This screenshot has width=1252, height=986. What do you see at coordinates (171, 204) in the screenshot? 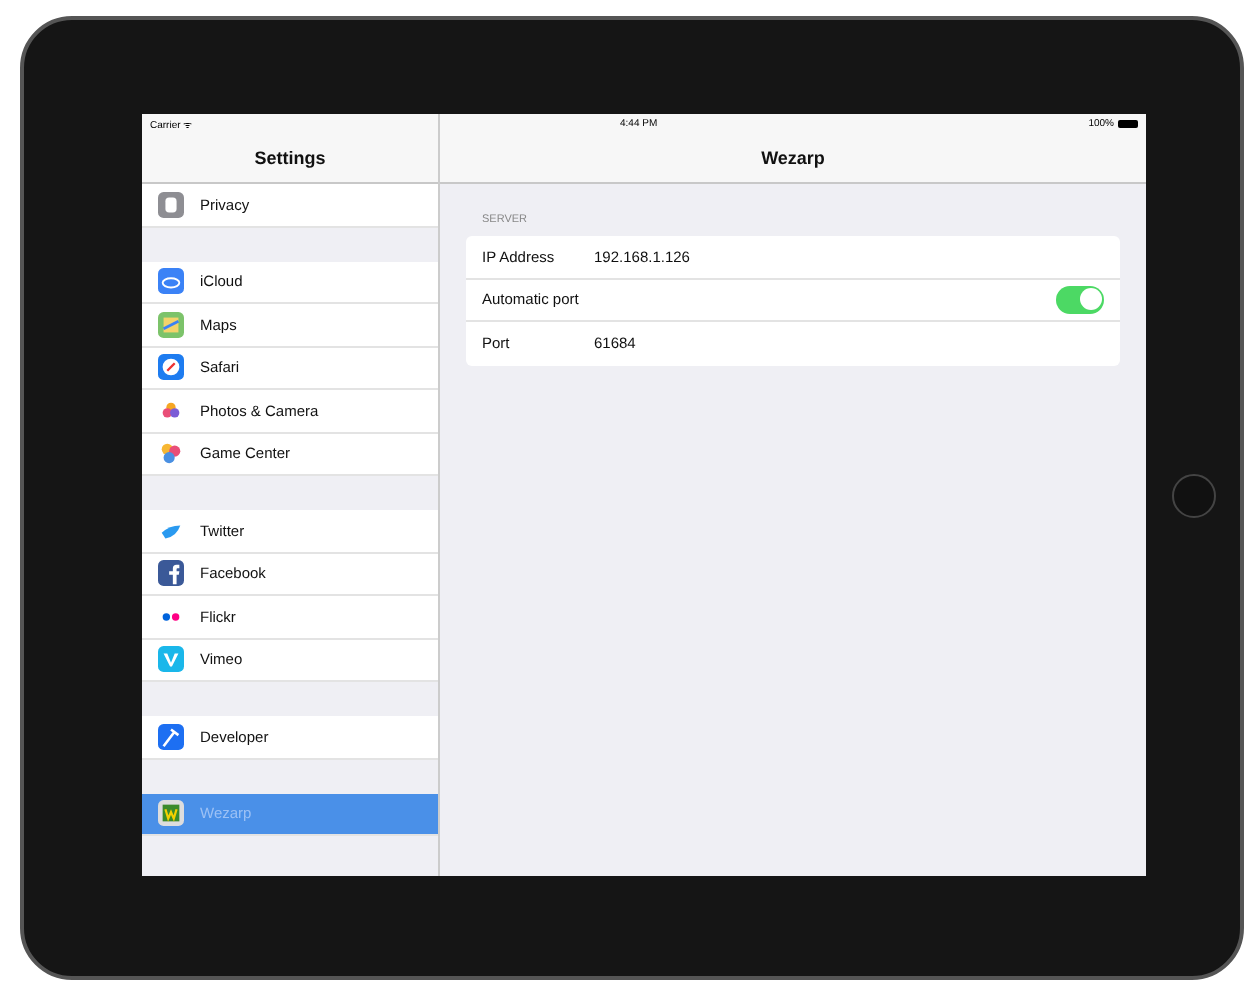
I see `hand-icon` at bounding box center [171, 204].